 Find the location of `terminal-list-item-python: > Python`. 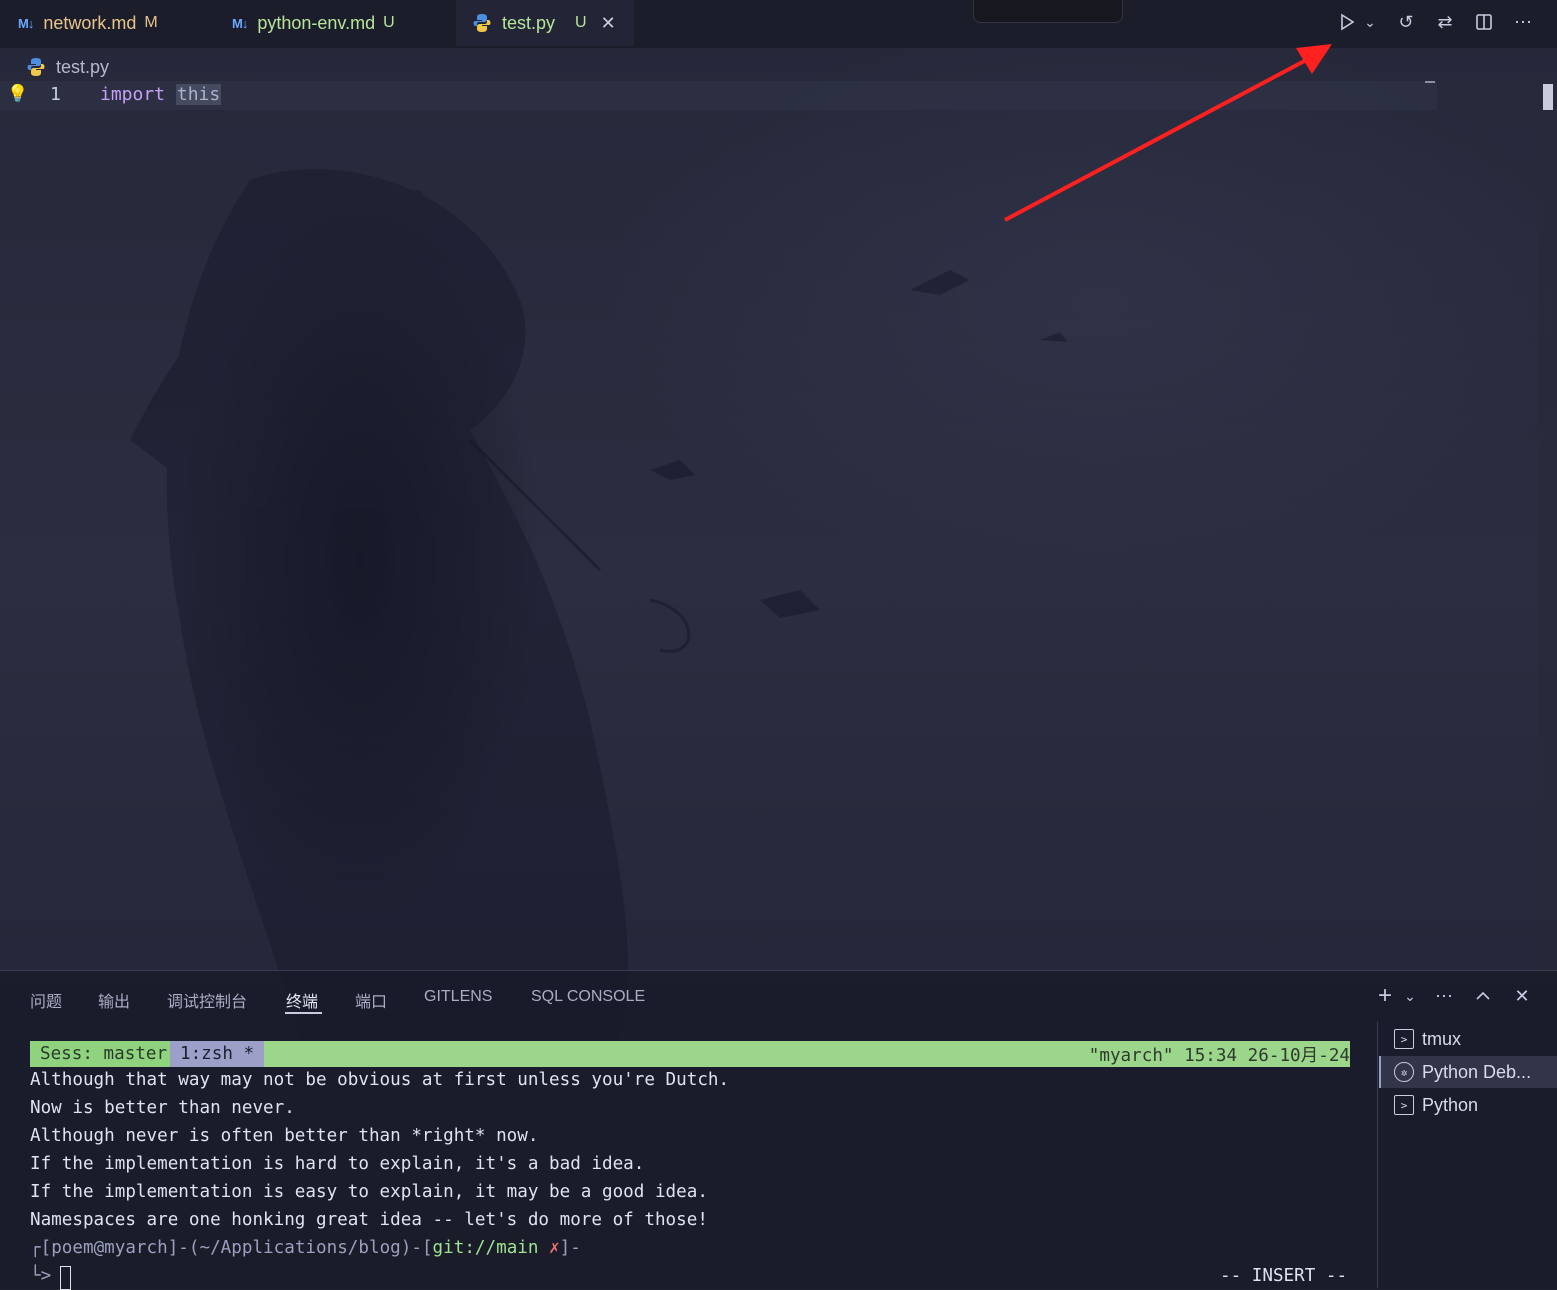

terminal-list-item-python: > Python is located at coordinates (1468, 1105).